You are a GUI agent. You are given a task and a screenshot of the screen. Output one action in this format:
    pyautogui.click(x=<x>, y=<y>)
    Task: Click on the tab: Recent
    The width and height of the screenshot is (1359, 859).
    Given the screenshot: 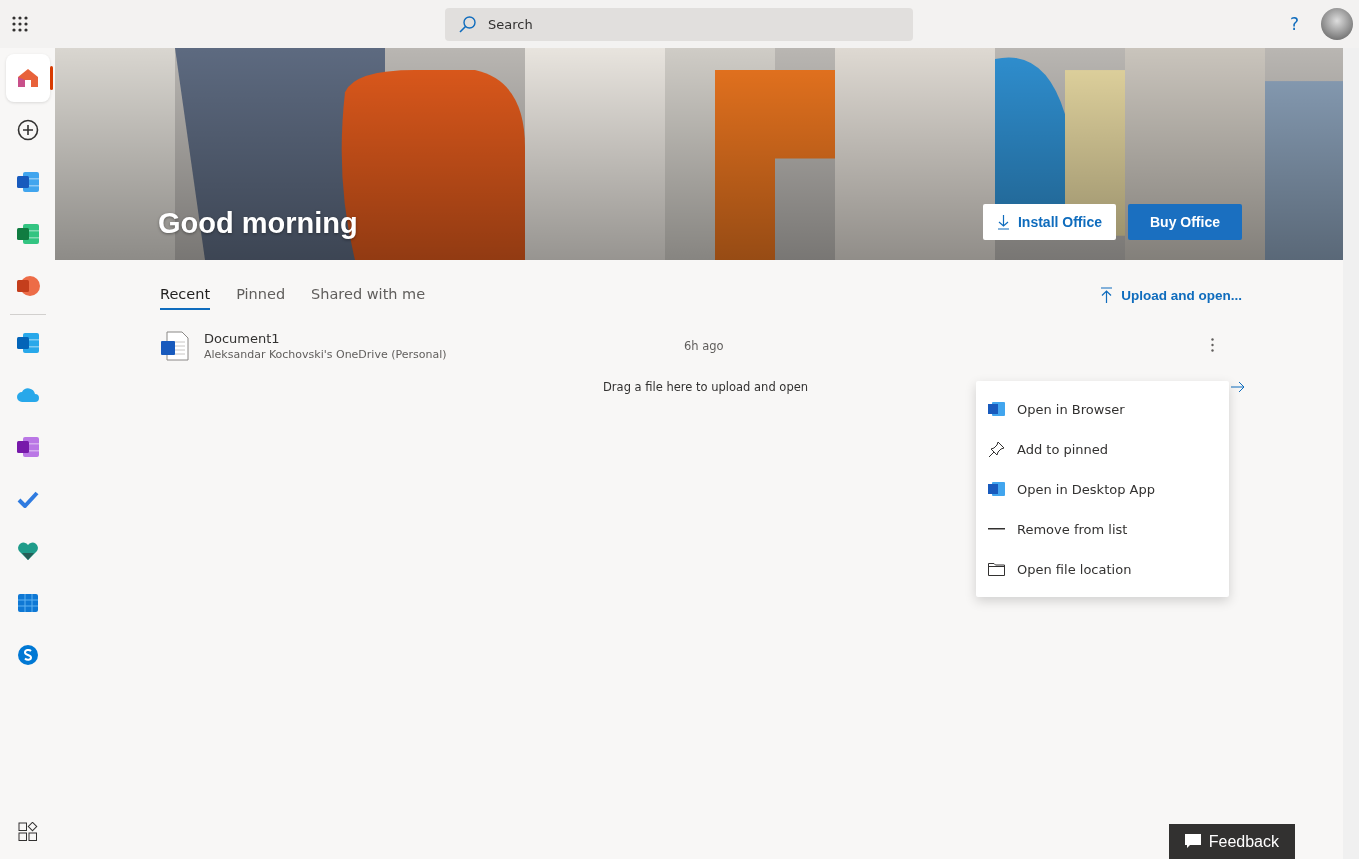 What is the action you would take?
    pyautogui.click(x=185, y=298)
    